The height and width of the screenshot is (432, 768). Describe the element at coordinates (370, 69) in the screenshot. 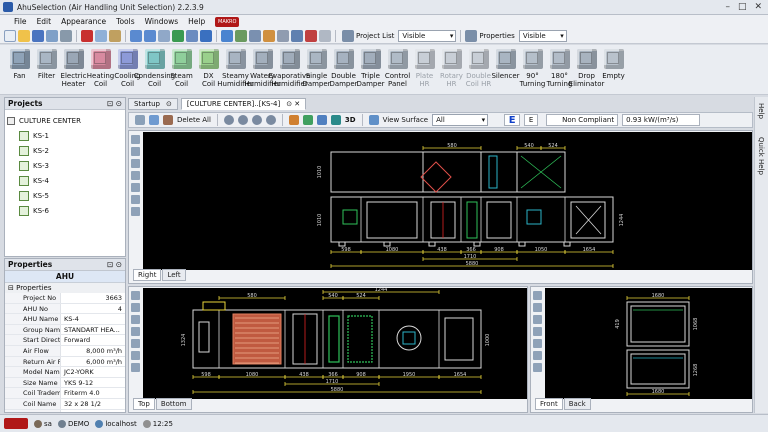

I see `component-triple-damper-button: Triple Damper` at that location.